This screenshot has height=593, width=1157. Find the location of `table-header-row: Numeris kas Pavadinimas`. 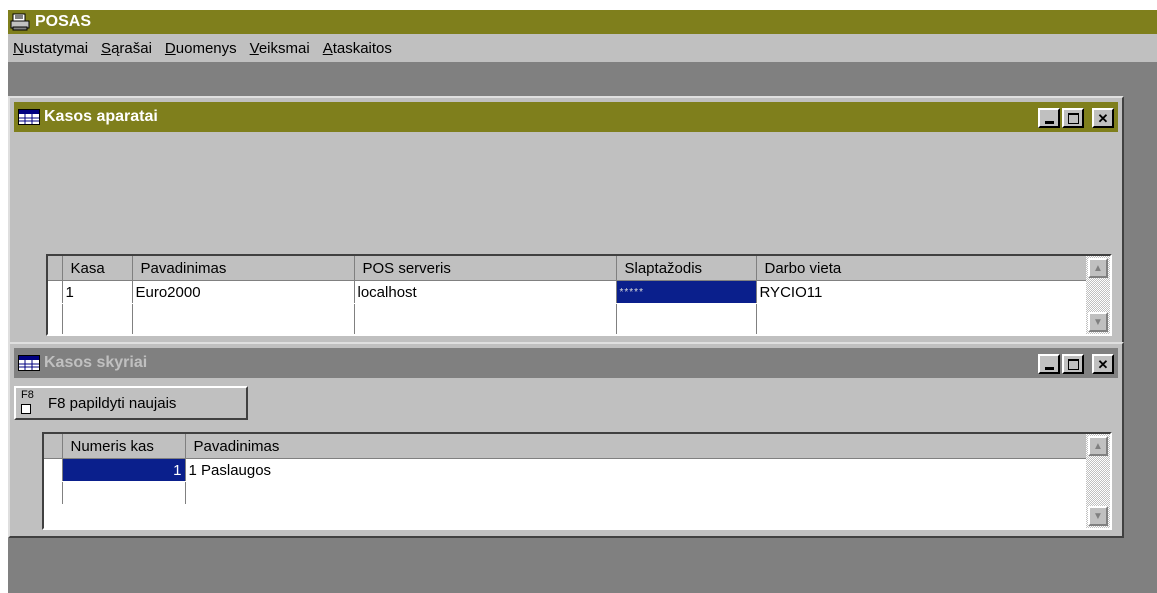

table-header-row: Numeris kas Pavadinimas is located at coordinates (566, 446).